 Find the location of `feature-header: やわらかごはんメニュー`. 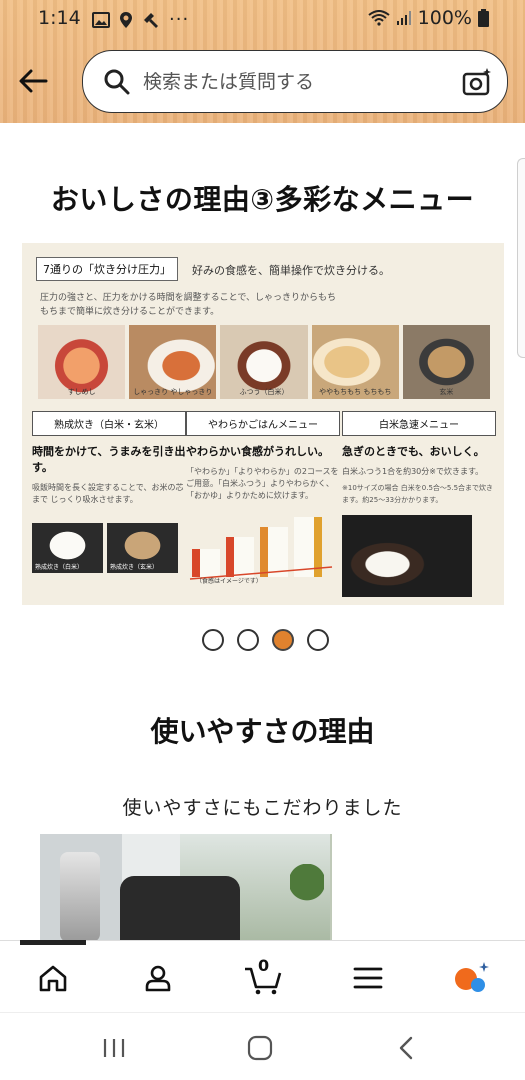

feature-header: やわらかごはんメニュー is located at coordinates (263, 423).